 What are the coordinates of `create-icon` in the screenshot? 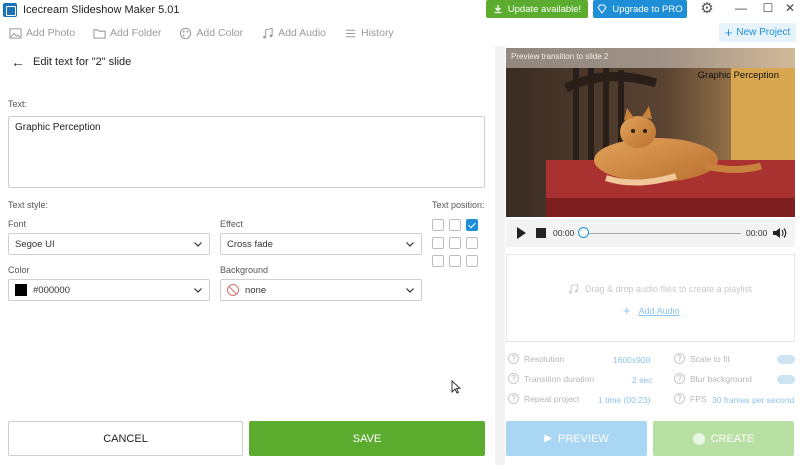 It's located at (698, 438).